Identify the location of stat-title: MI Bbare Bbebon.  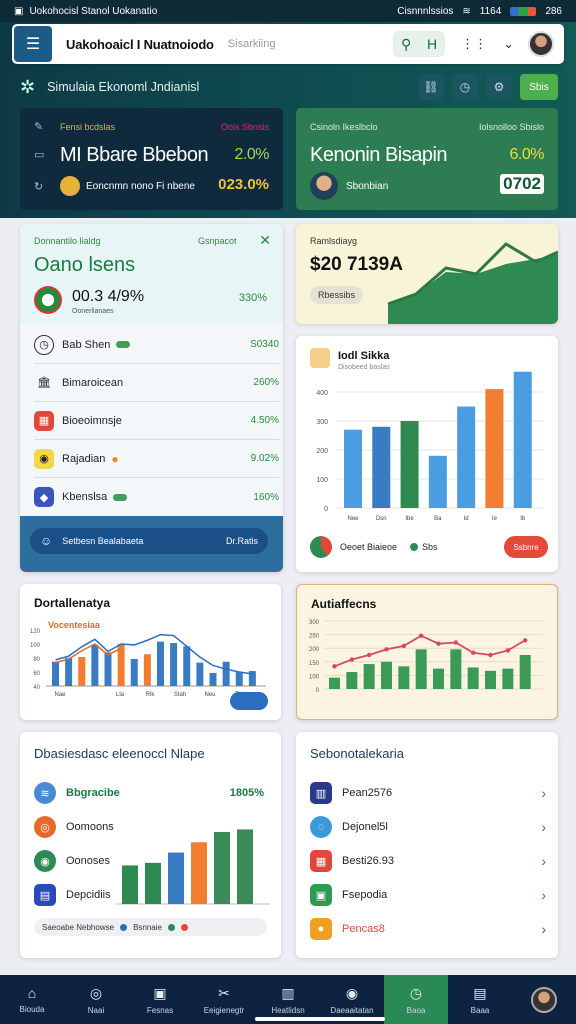
(134, 155).